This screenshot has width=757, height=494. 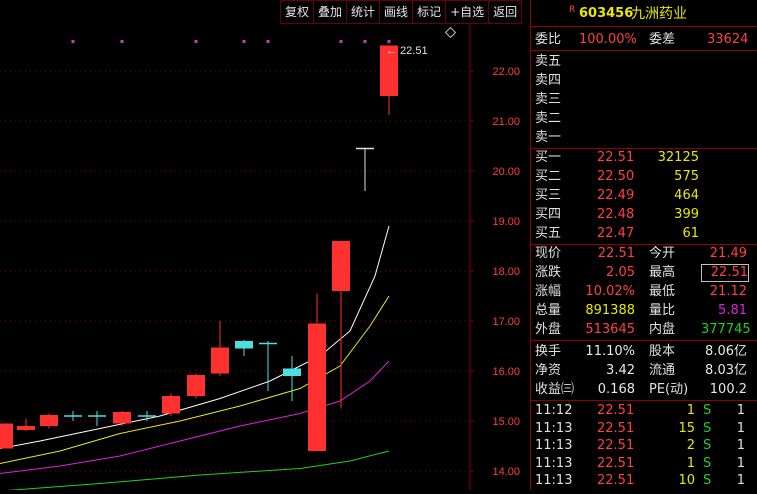 I want to click on buy-level-volume: 575, so click(x=686, y=176).